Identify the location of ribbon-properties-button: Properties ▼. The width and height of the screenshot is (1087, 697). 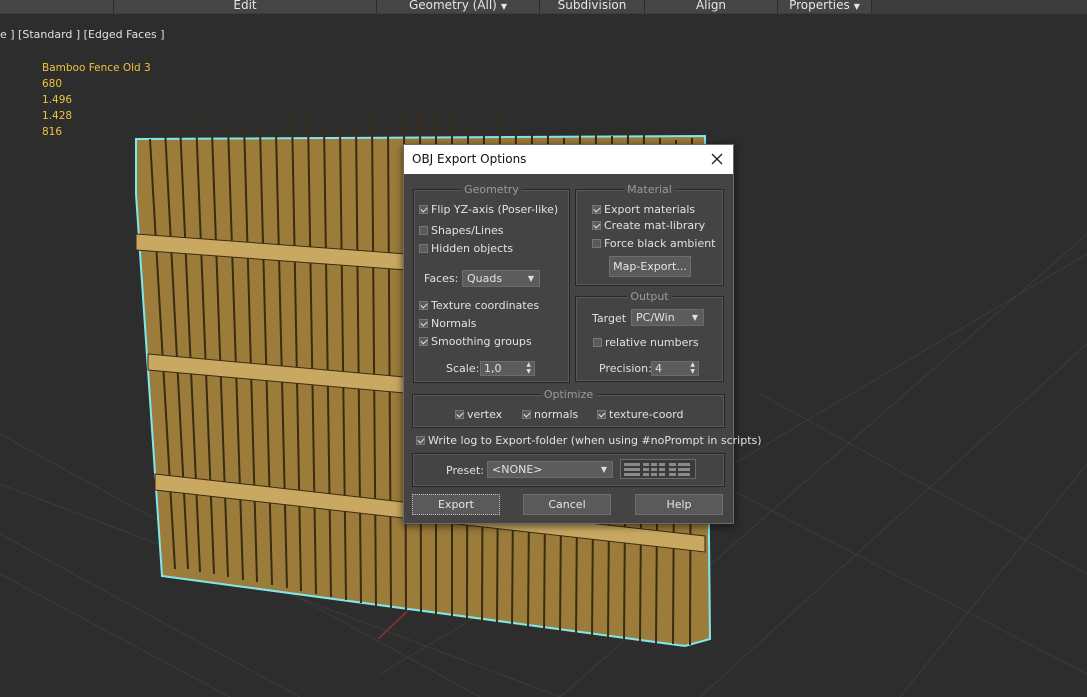
(825, 6).